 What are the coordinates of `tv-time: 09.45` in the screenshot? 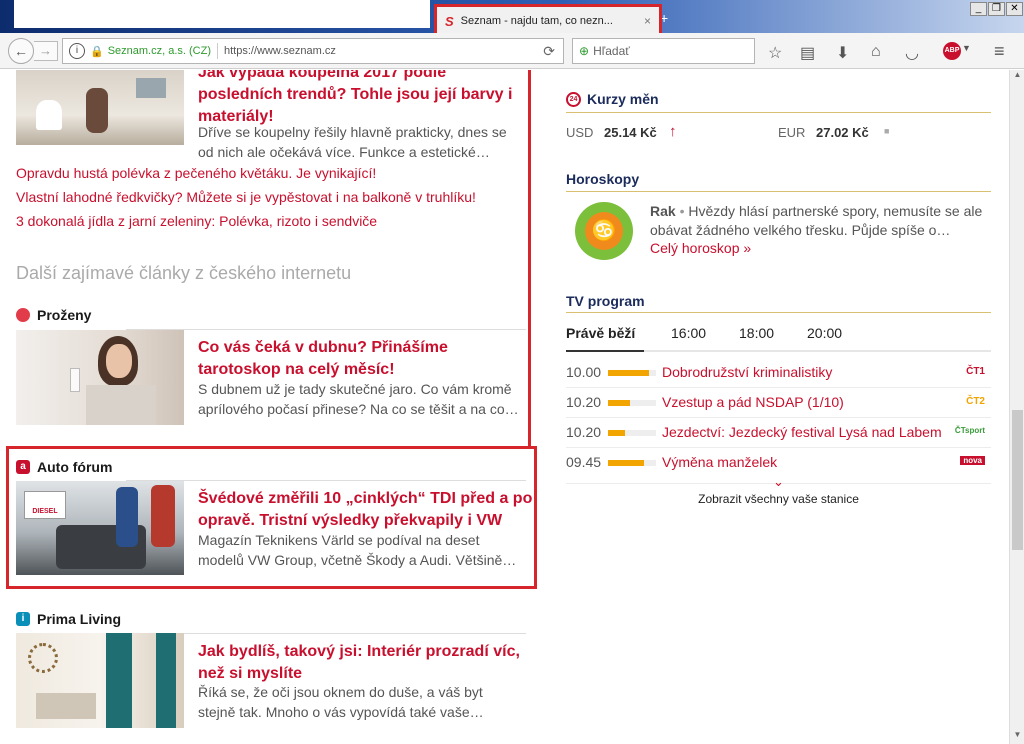 It's located at (584, 462).